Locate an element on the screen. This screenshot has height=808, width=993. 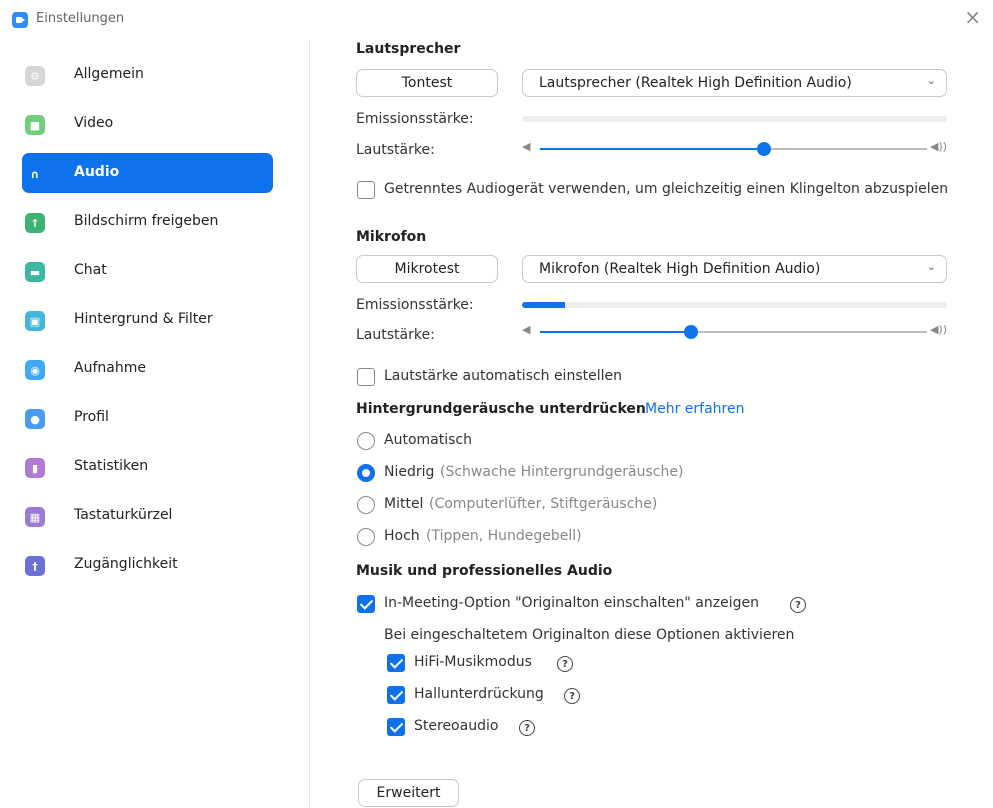
speaker-volume-label: Lautstärke: is located at coordinates (395, 150).